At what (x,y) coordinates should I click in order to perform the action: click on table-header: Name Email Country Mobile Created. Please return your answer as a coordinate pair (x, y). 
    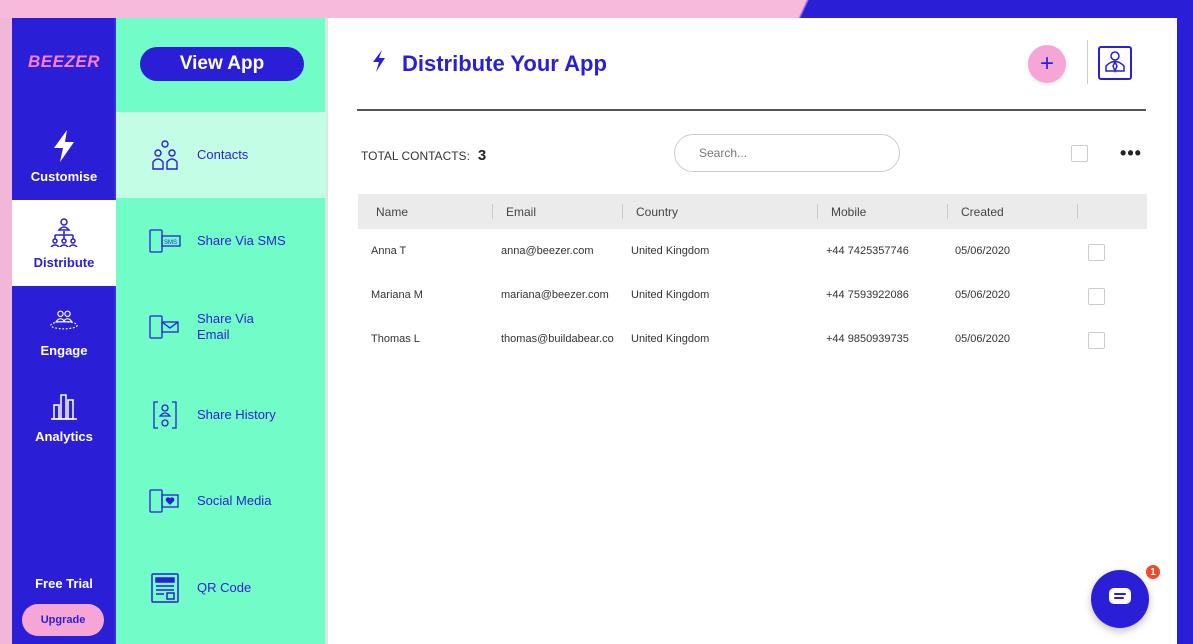
    Looking at the image, I should click on (752, 211).